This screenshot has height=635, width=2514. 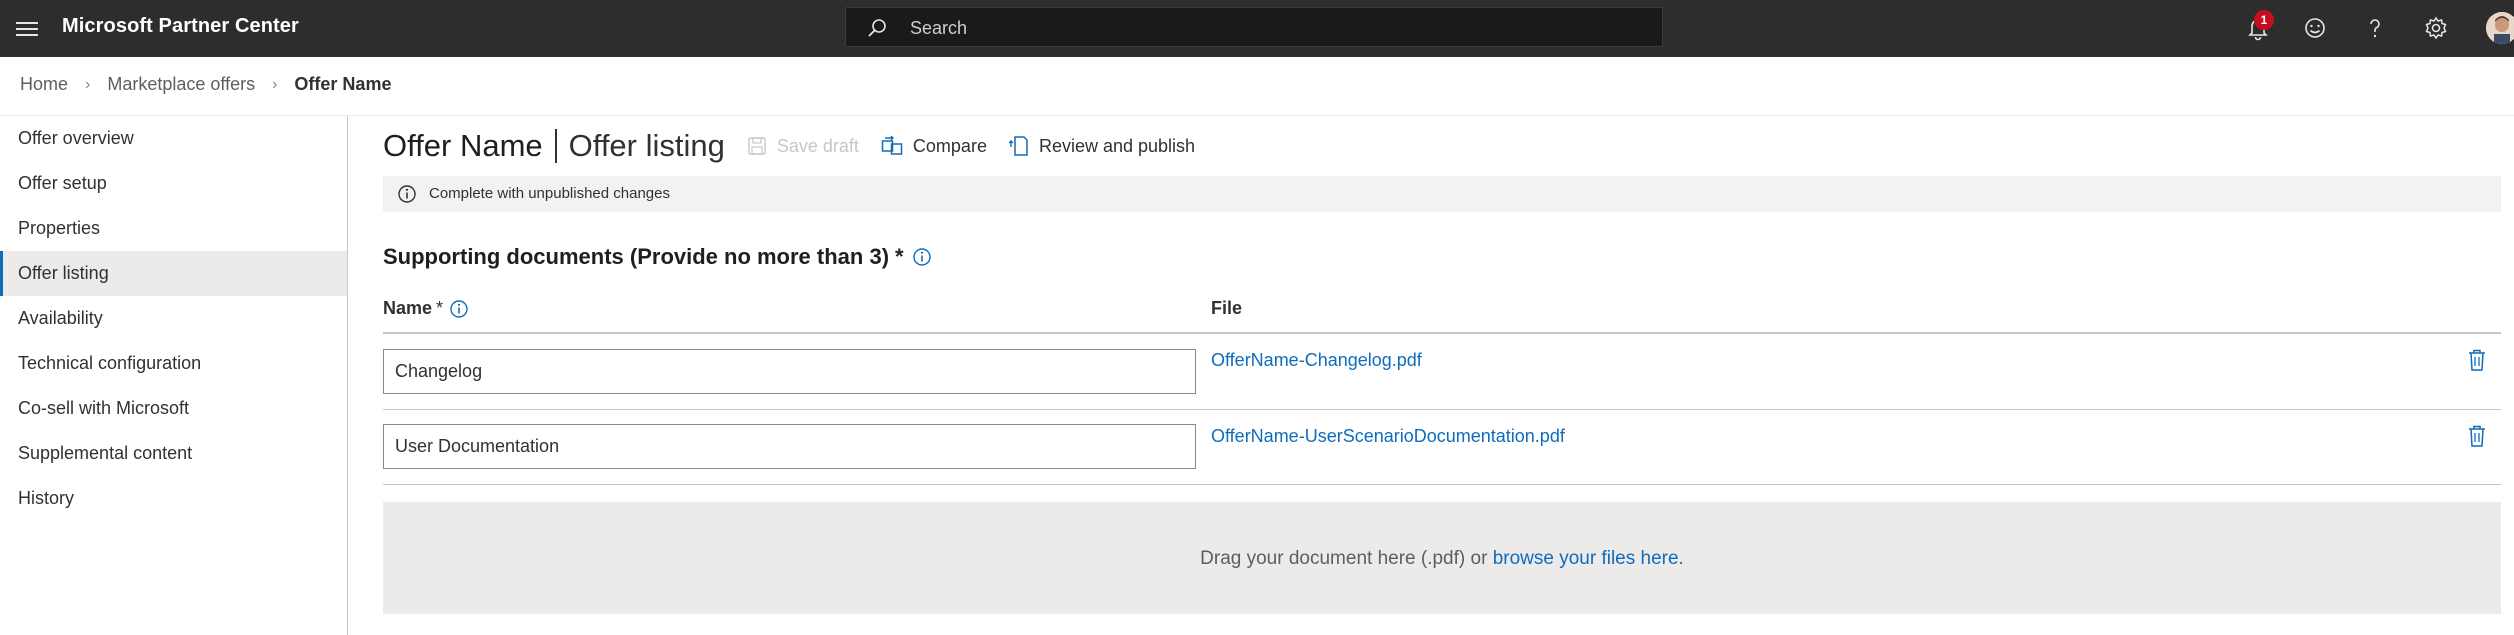 What do you see at coordinates (2436, 28) in the screenshot?
I see `gear-icon` at bounding box center [2436, 28].